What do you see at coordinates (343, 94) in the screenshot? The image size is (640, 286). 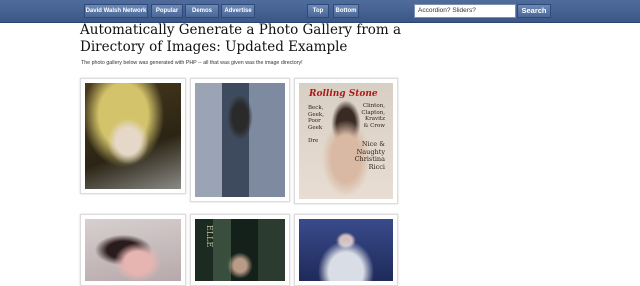 I see `magazine-logo: Rolling Stone` at bounding box center [343, 94].